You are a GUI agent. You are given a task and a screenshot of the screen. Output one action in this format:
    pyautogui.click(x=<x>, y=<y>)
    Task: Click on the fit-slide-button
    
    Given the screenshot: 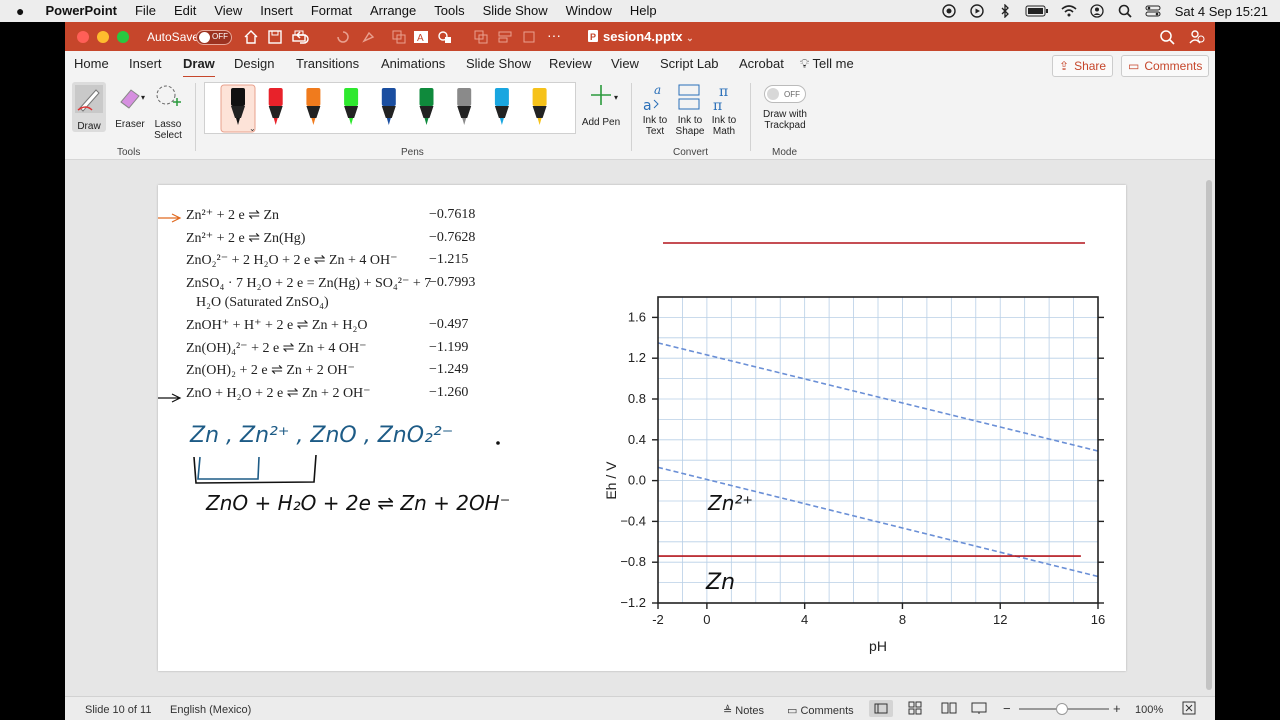 What is the action you would take?
    pyautogui.click(x=1189, y=709)
    